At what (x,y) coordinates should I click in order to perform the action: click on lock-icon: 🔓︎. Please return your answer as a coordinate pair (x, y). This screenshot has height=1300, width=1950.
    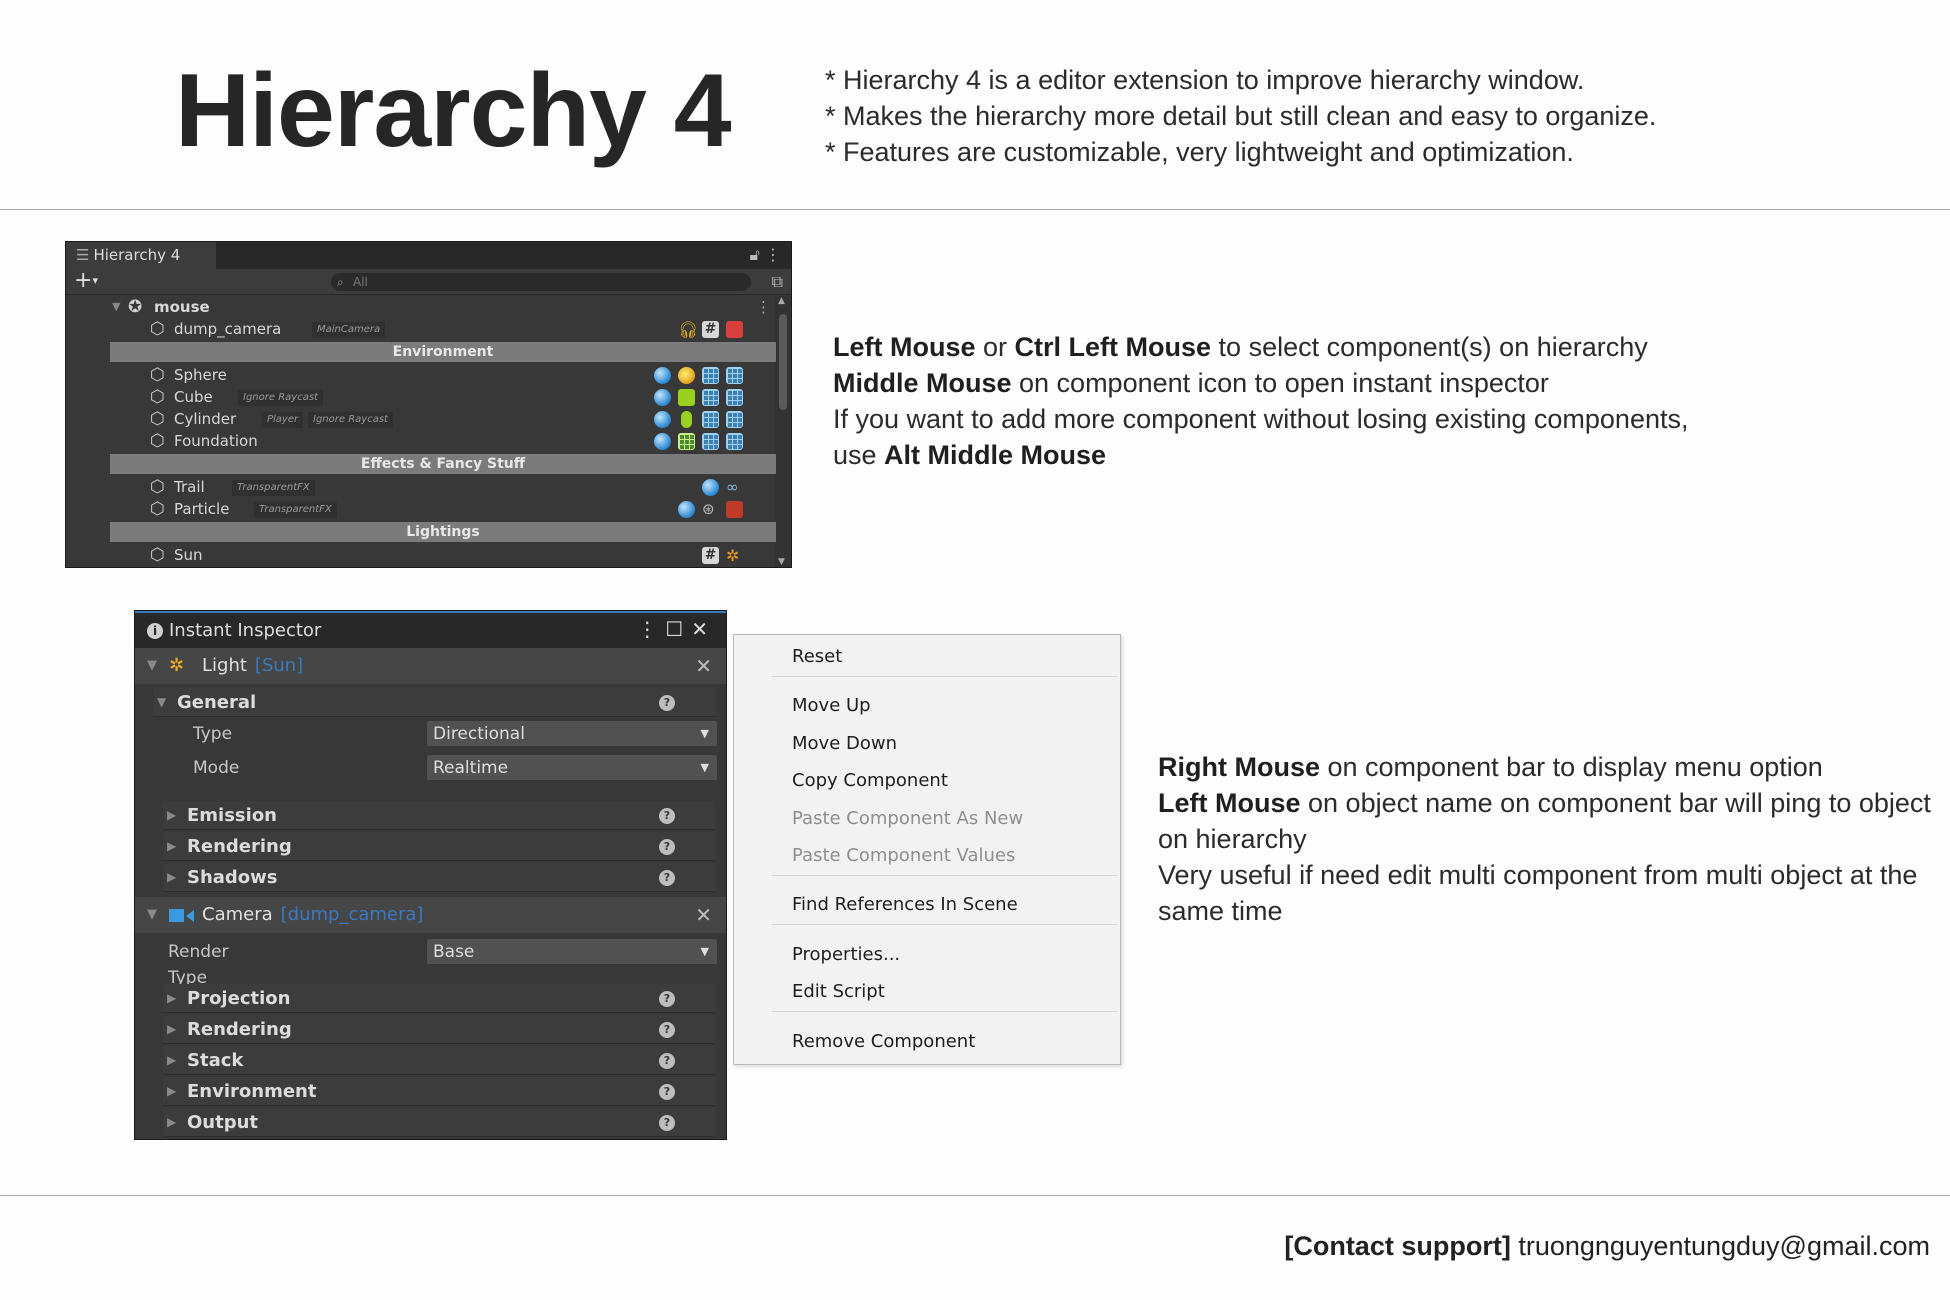
    Looking at the image, I should click on (755, 254).